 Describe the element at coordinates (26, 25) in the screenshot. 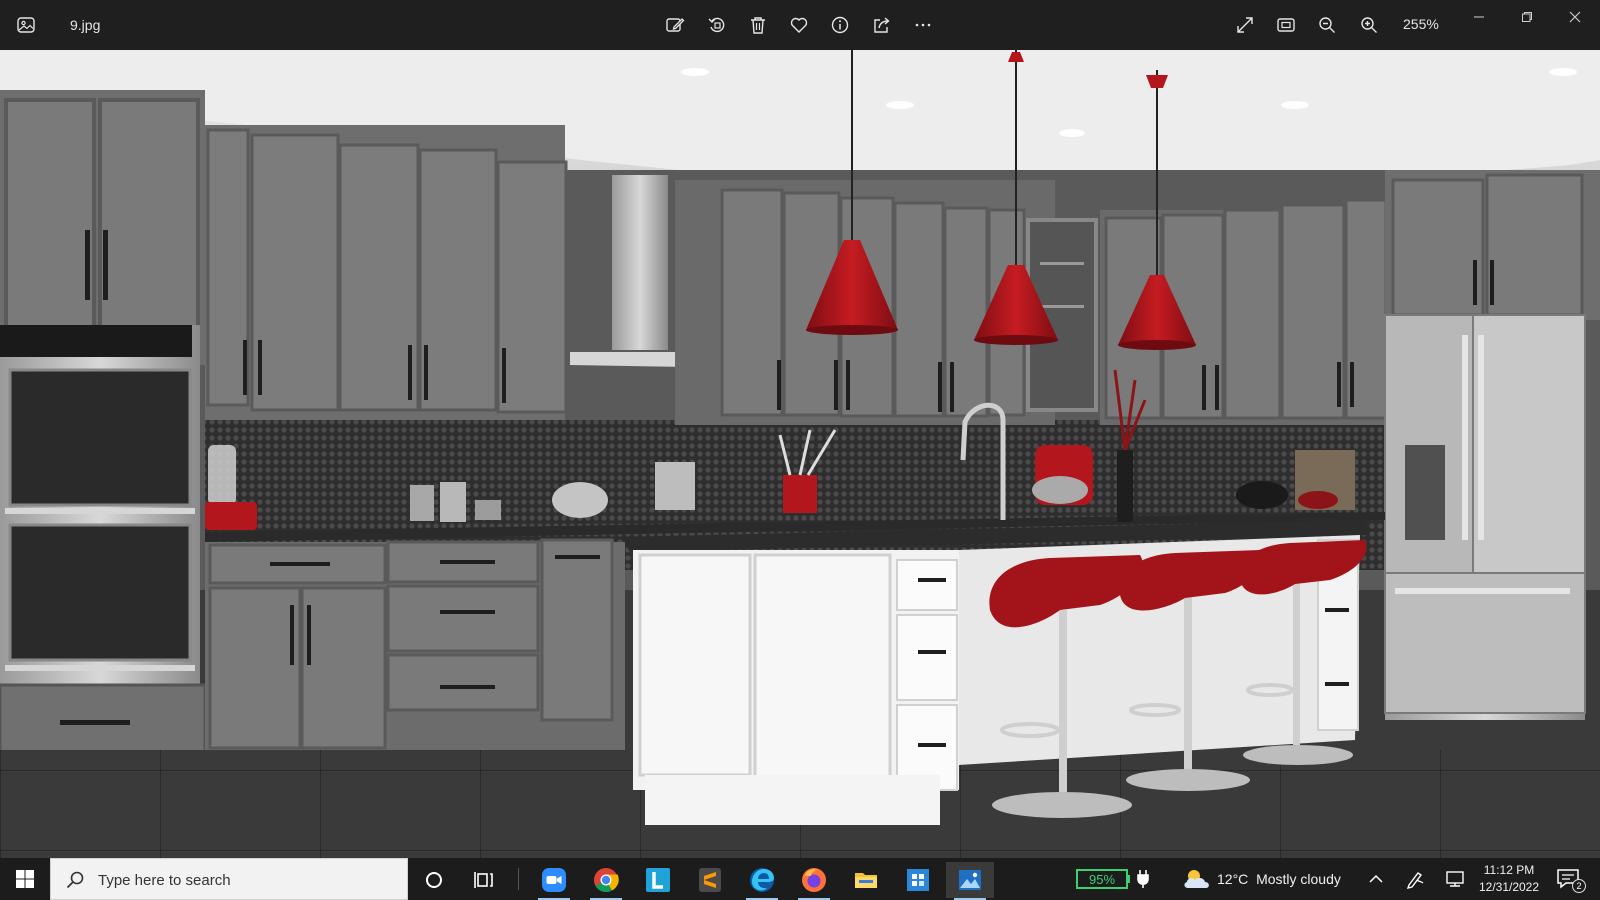

I see `photos-app-icon` at that location.